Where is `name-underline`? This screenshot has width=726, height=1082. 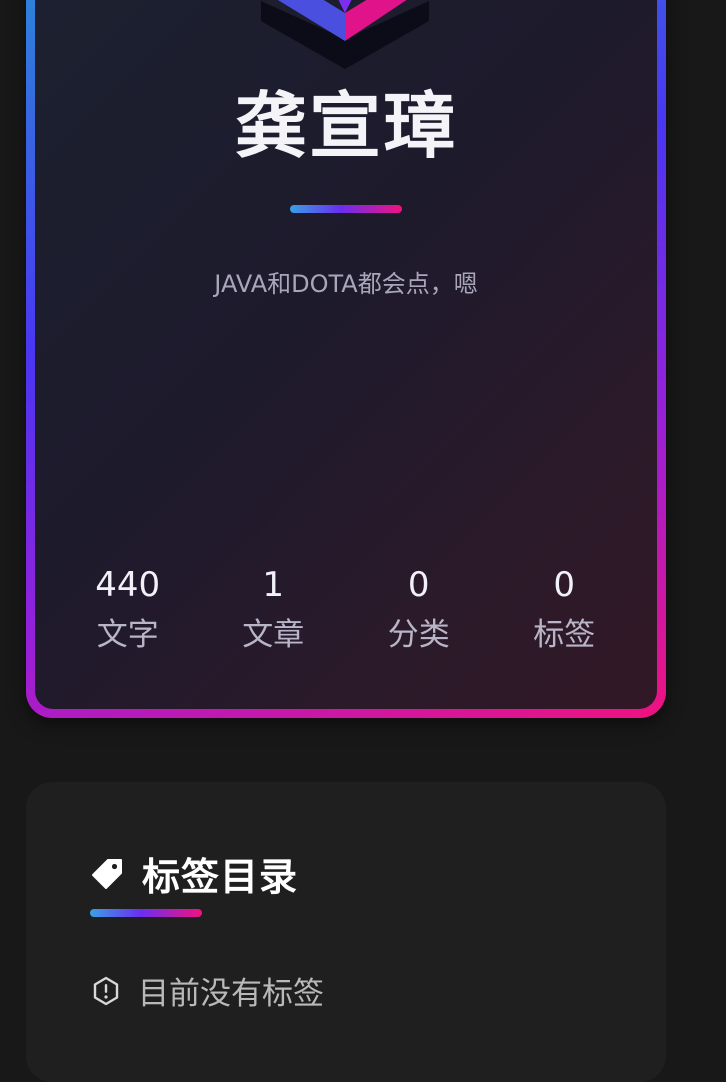 name-underline is located at coordinates (346, 209).